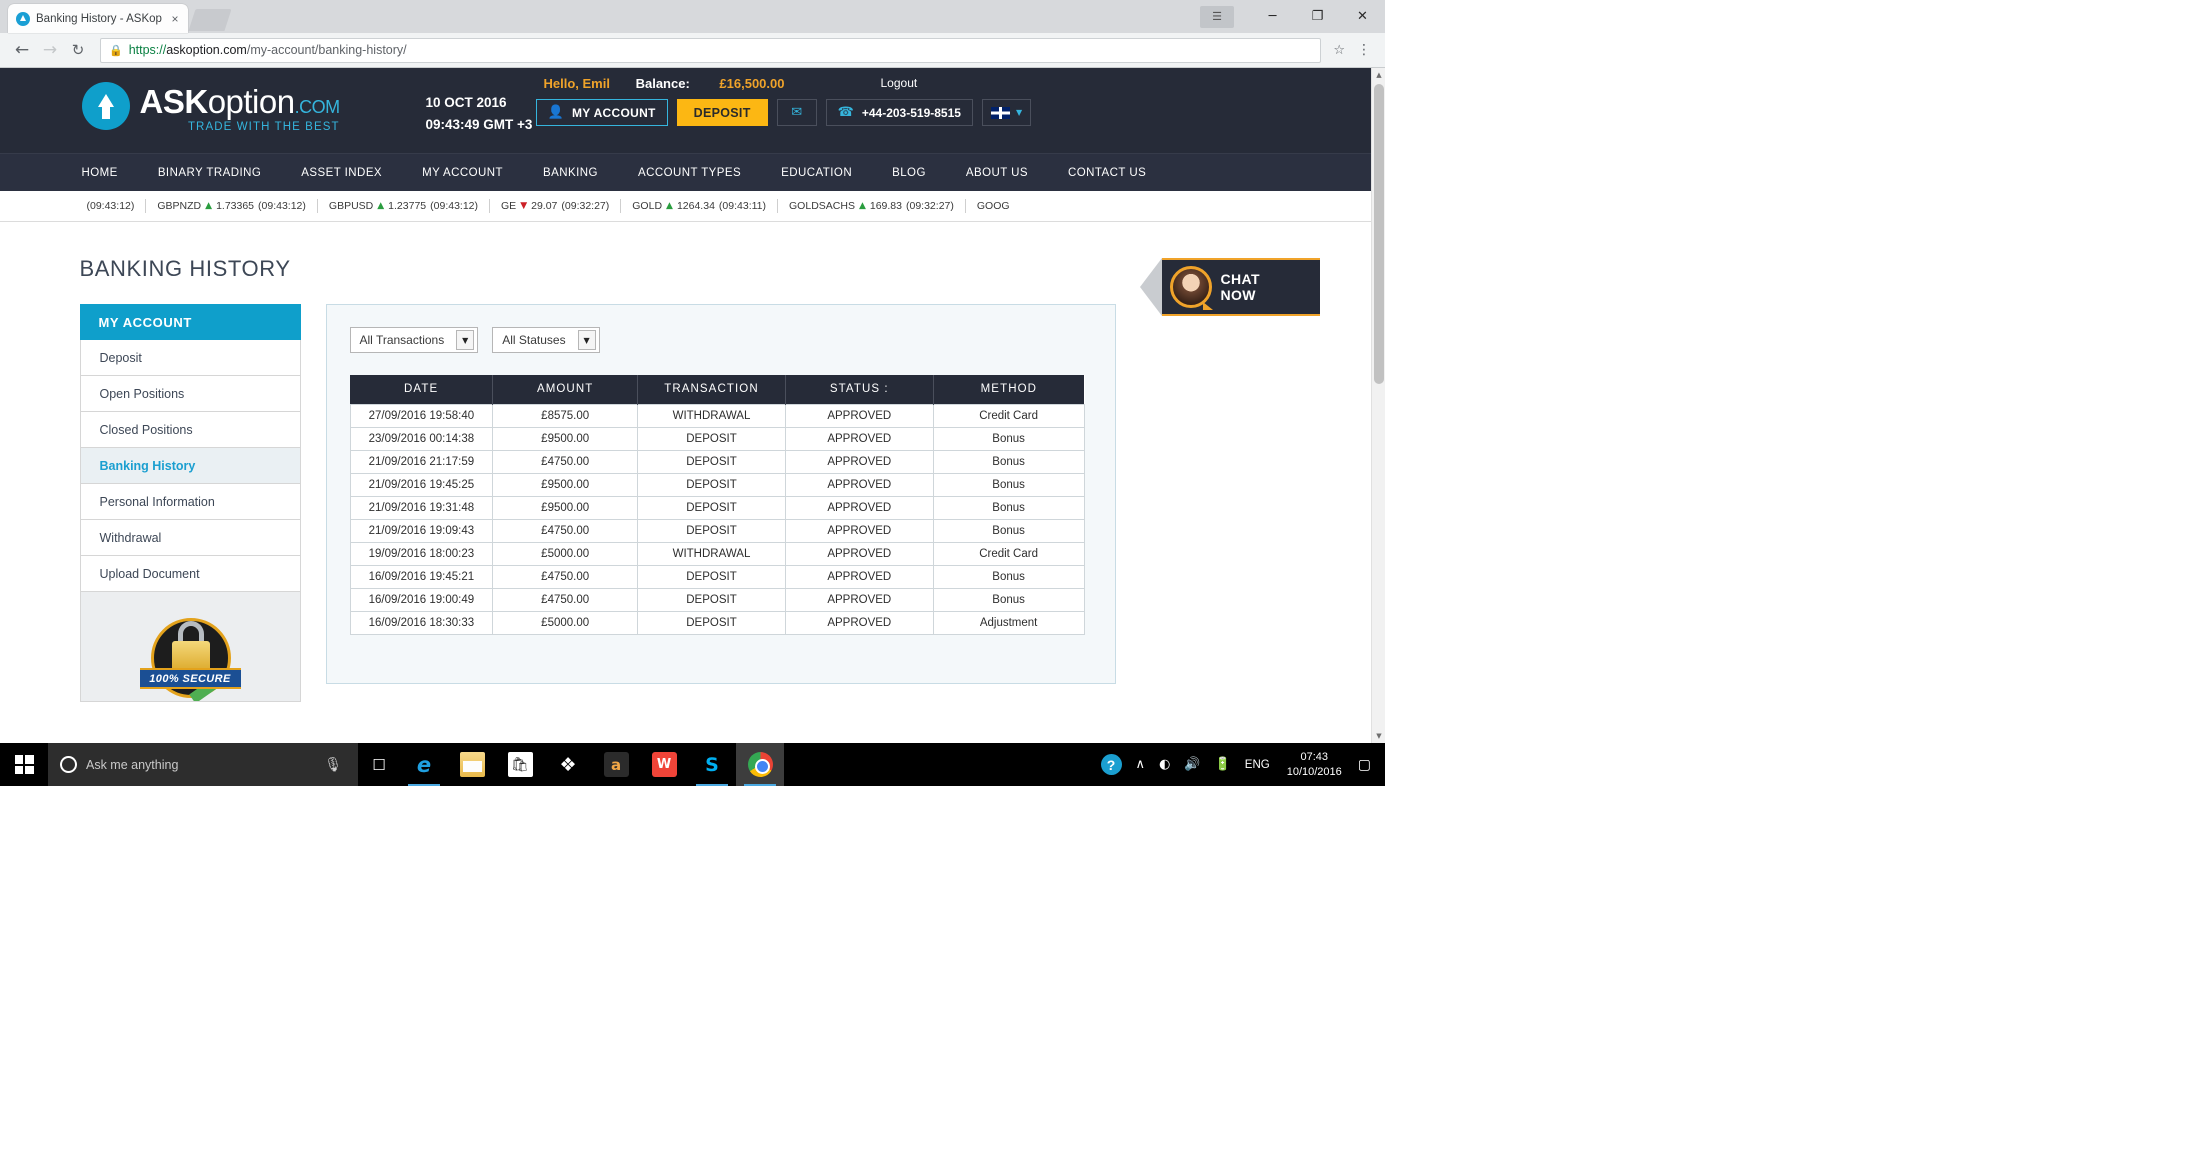  What do you see at coordinates (190, 430) in the screenshot?
I see `sidebar-item-closed-positions: Closed Positions` at bounding box center [190, 430].